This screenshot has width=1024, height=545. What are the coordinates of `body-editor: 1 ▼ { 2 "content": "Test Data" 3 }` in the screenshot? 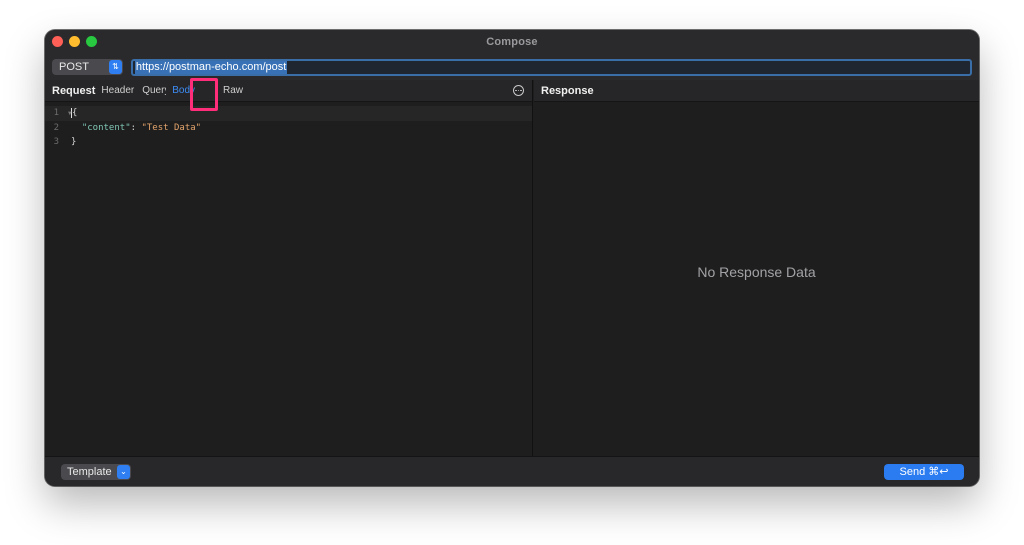 It's located at (288, 126).